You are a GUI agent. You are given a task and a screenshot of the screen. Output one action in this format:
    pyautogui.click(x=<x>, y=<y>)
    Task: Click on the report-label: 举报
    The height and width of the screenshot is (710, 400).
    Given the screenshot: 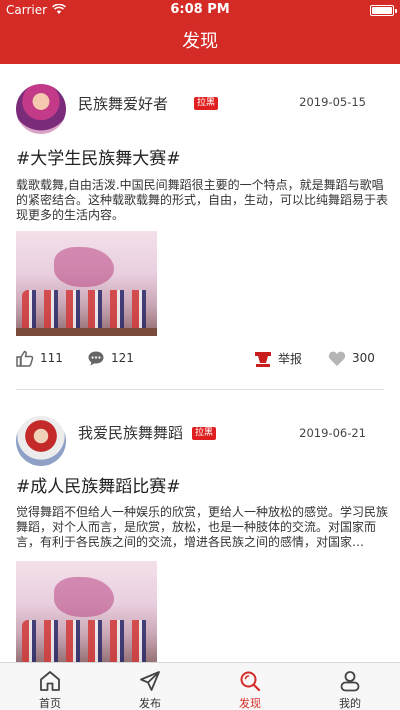 What is the action you would take?
    pyautogui.click(x=290, y=359)
    